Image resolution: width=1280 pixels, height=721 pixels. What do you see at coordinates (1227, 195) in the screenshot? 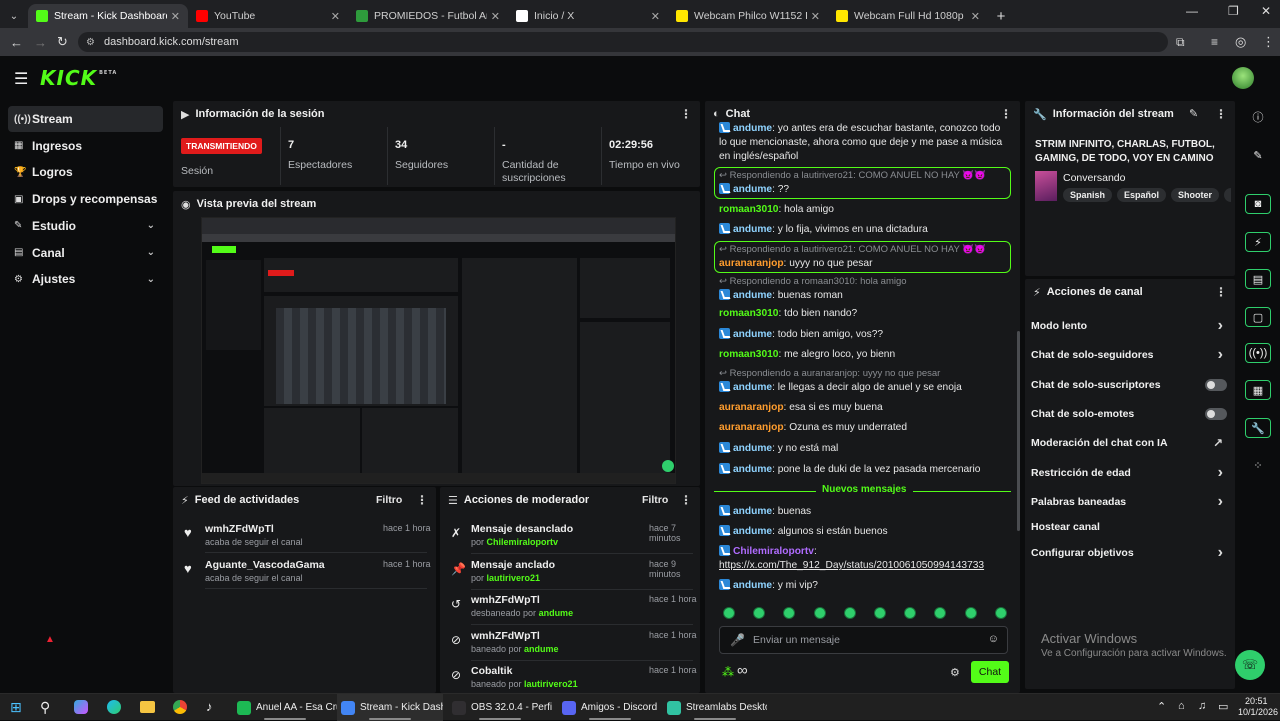
I see `stream-tag: chill` at bounding box center [1227, 195].